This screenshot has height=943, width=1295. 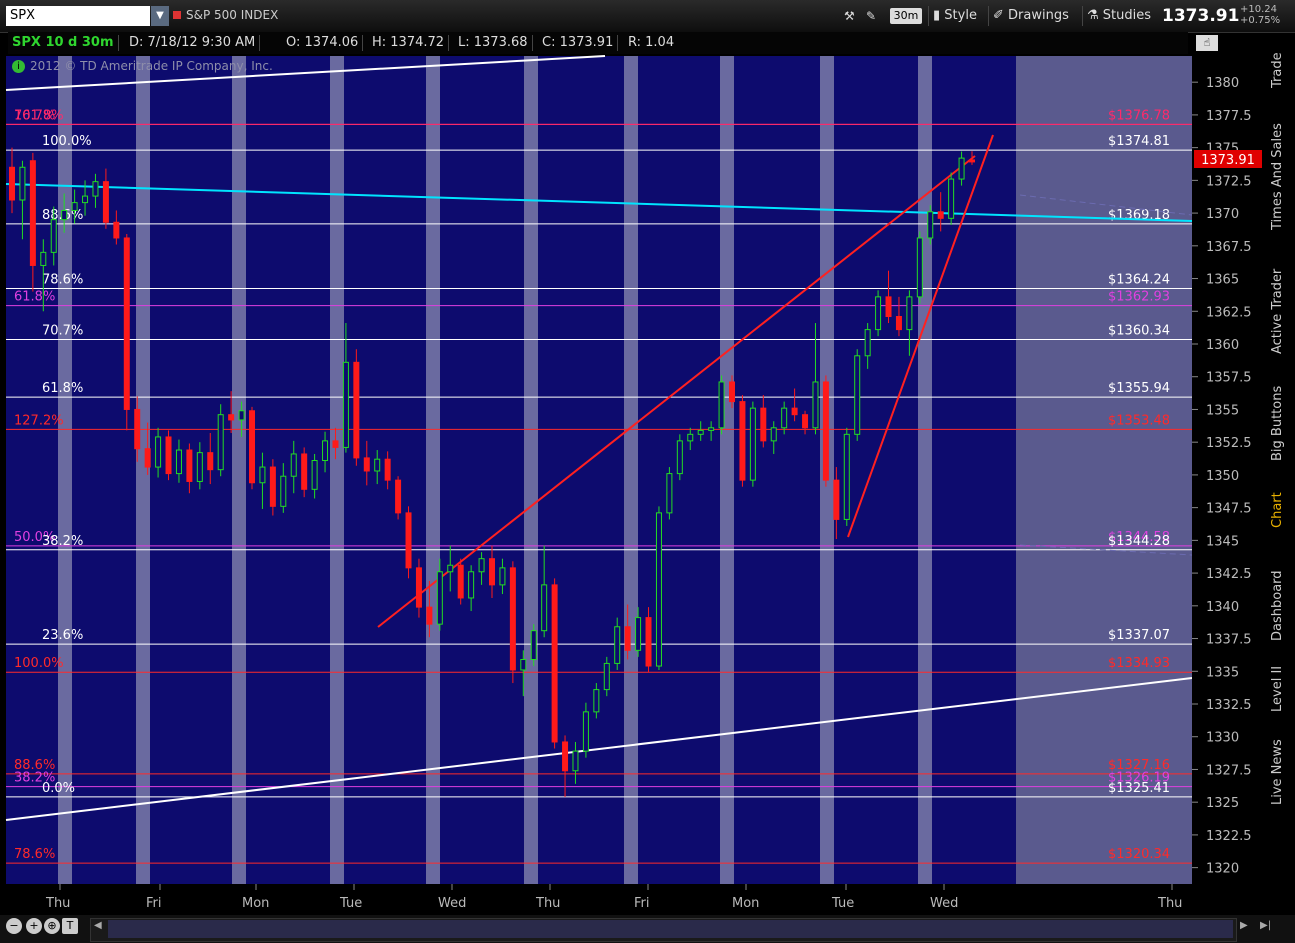 What do you see at coordinates (1139, 388) in the screenshot?
I see `fib-price-7: $1355.94` at bounding box center [1139, 388].